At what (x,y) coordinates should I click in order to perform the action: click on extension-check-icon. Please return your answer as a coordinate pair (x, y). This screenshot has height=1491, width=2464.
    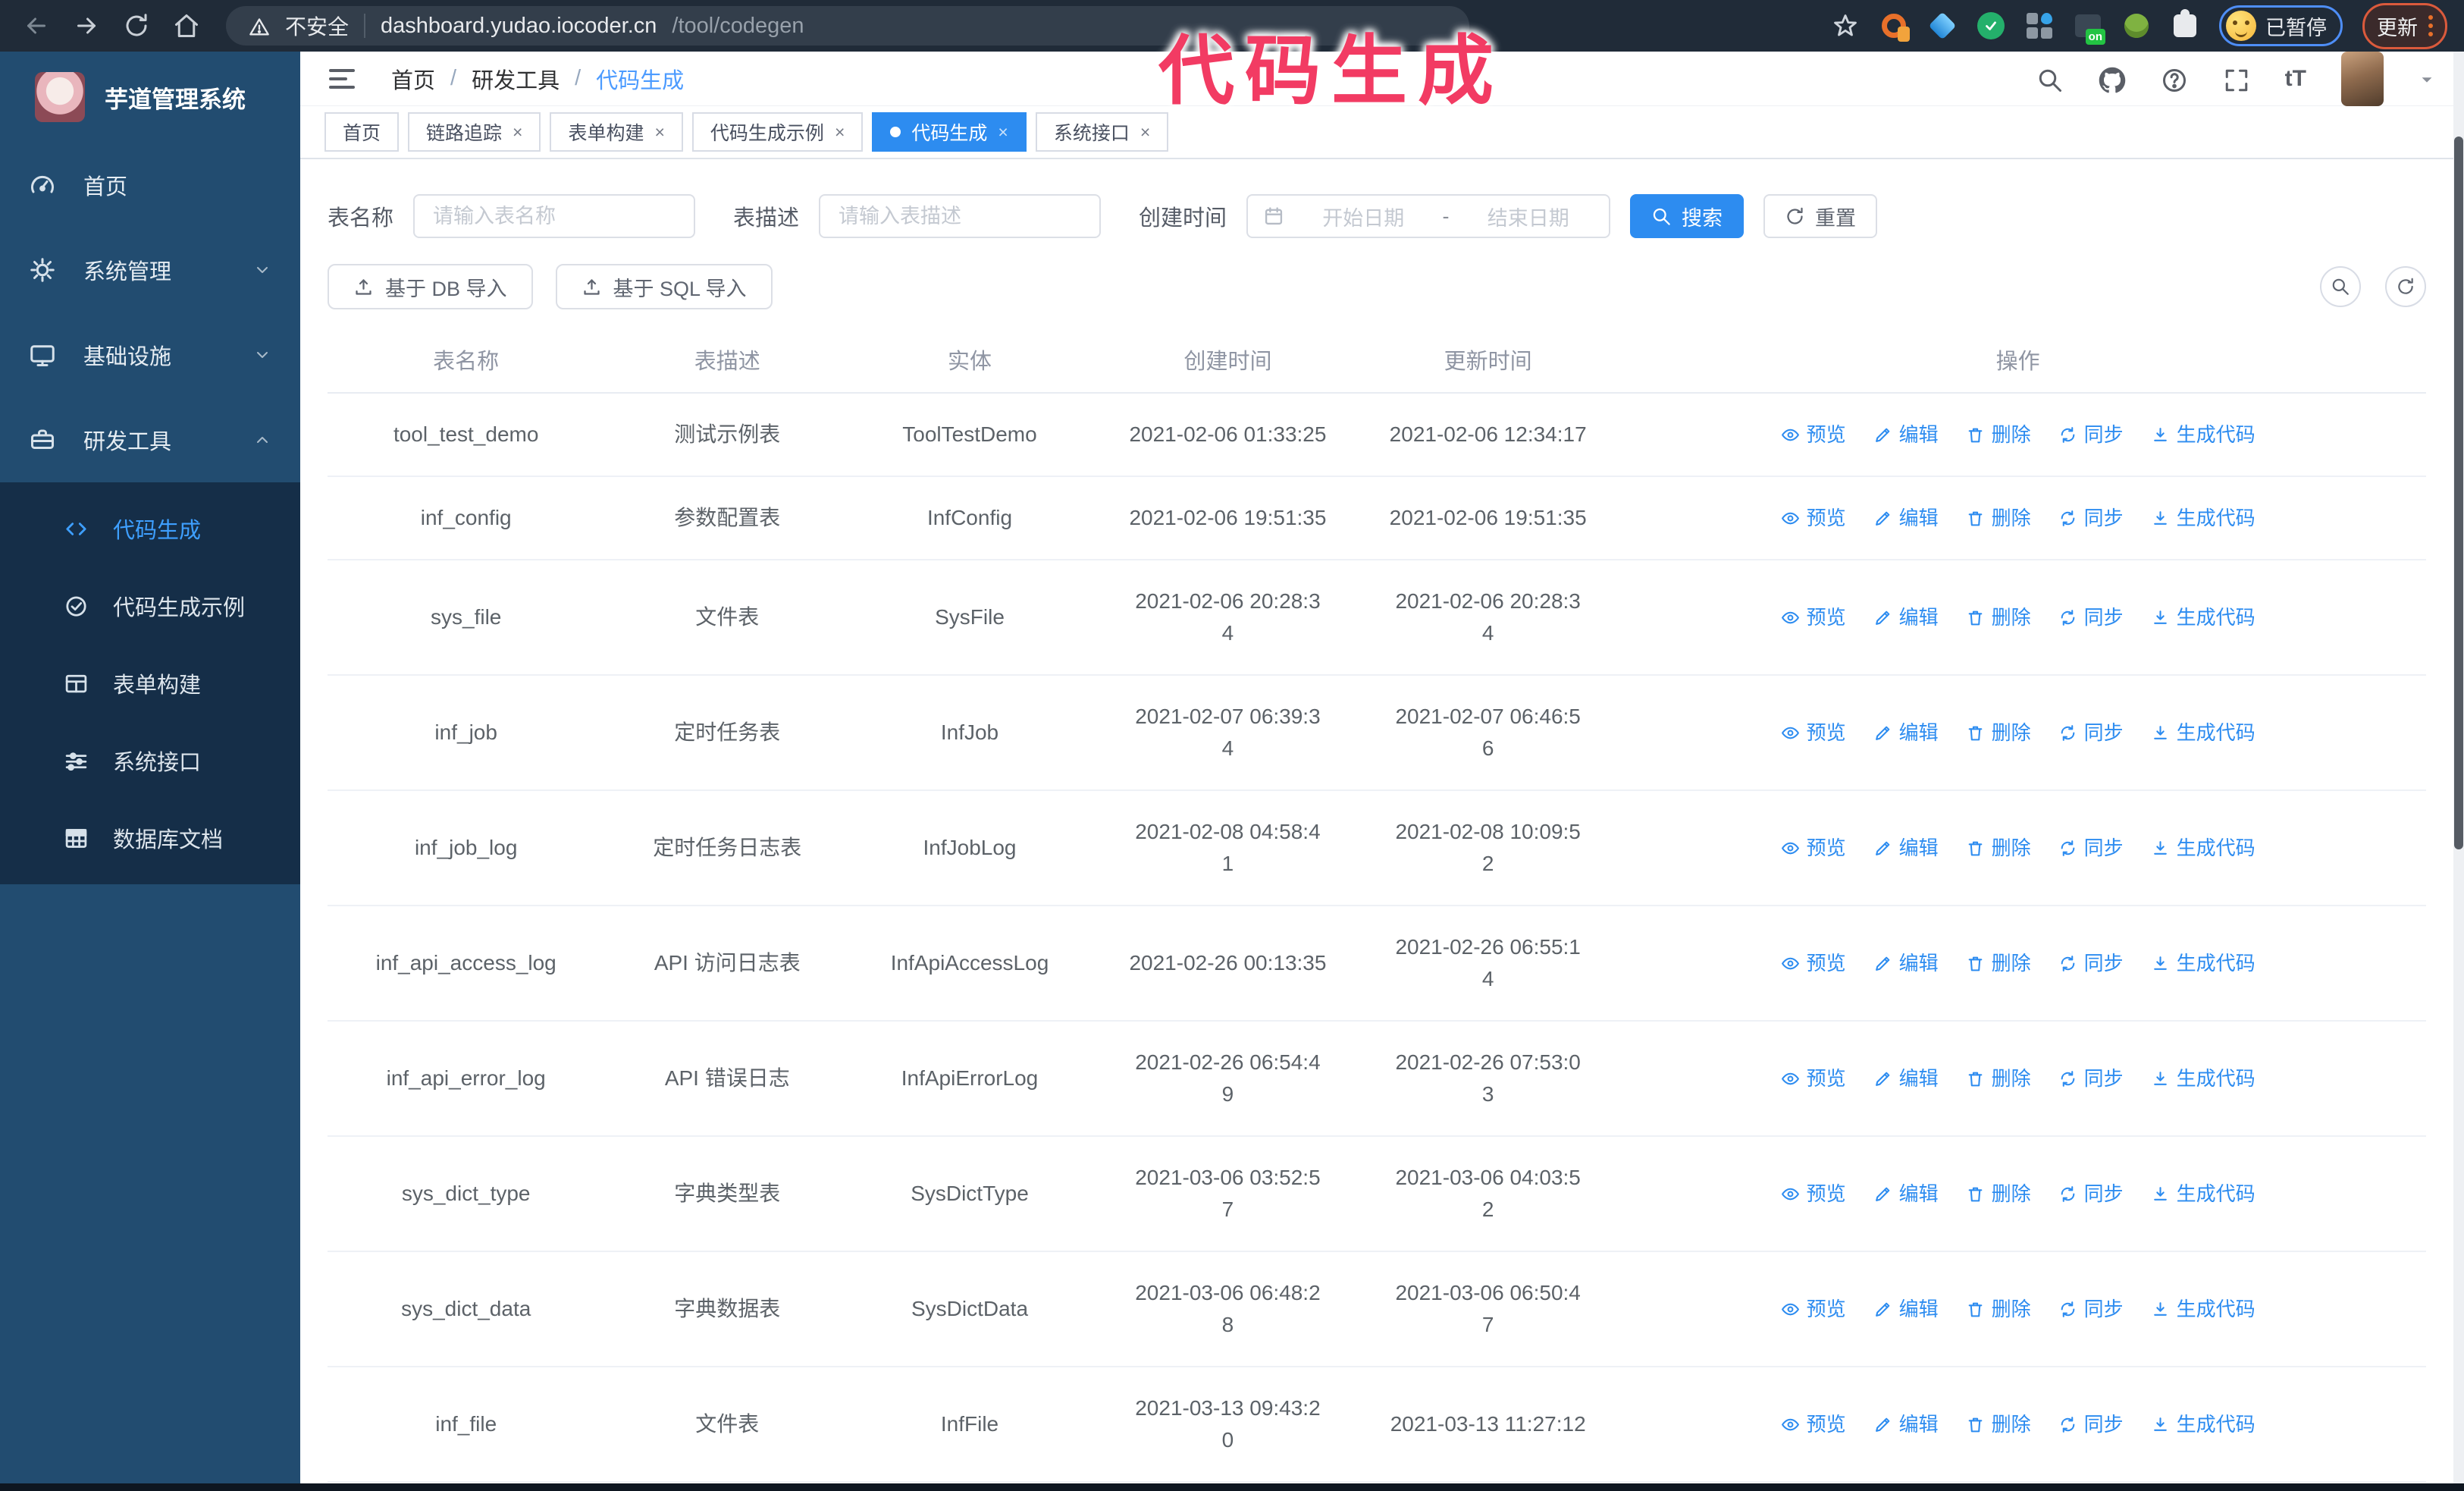
    Looking at the image, I should click on (1991, 25).